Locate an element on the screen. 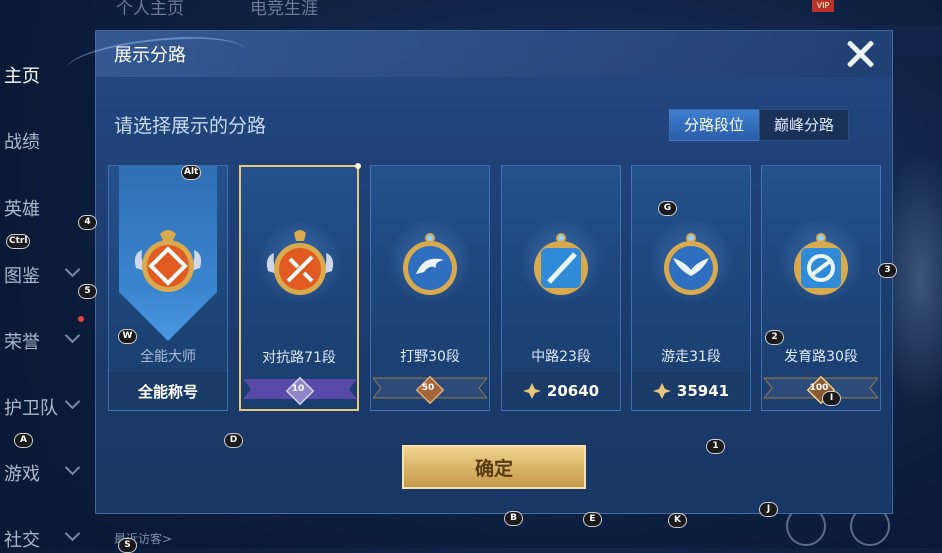 The width and height of the screenshot is (942, 553). sidebar-item-games: 游戏 is located at coordinates (22, 473).